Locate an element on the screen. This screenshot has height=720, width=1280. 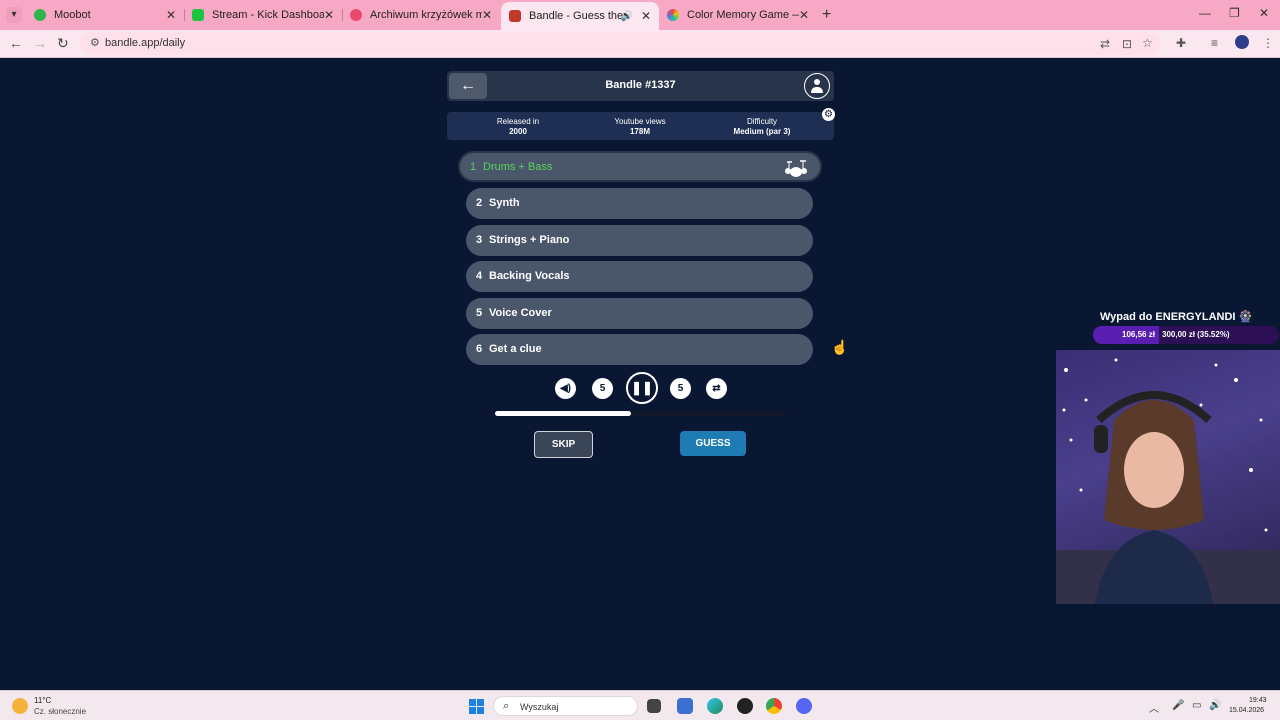
tab-title: Stream - Kick Dashboard is located at coordinates (268, 15).